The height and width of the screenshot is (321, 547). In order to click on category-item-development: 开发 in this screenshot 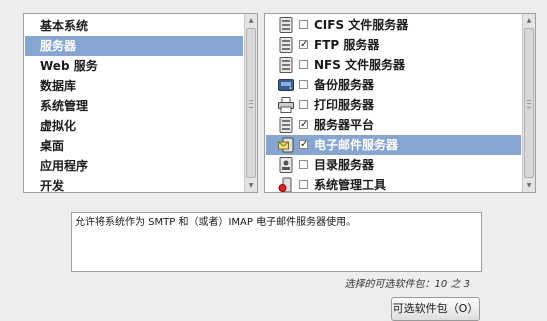, I will do `click(134, 184)`.